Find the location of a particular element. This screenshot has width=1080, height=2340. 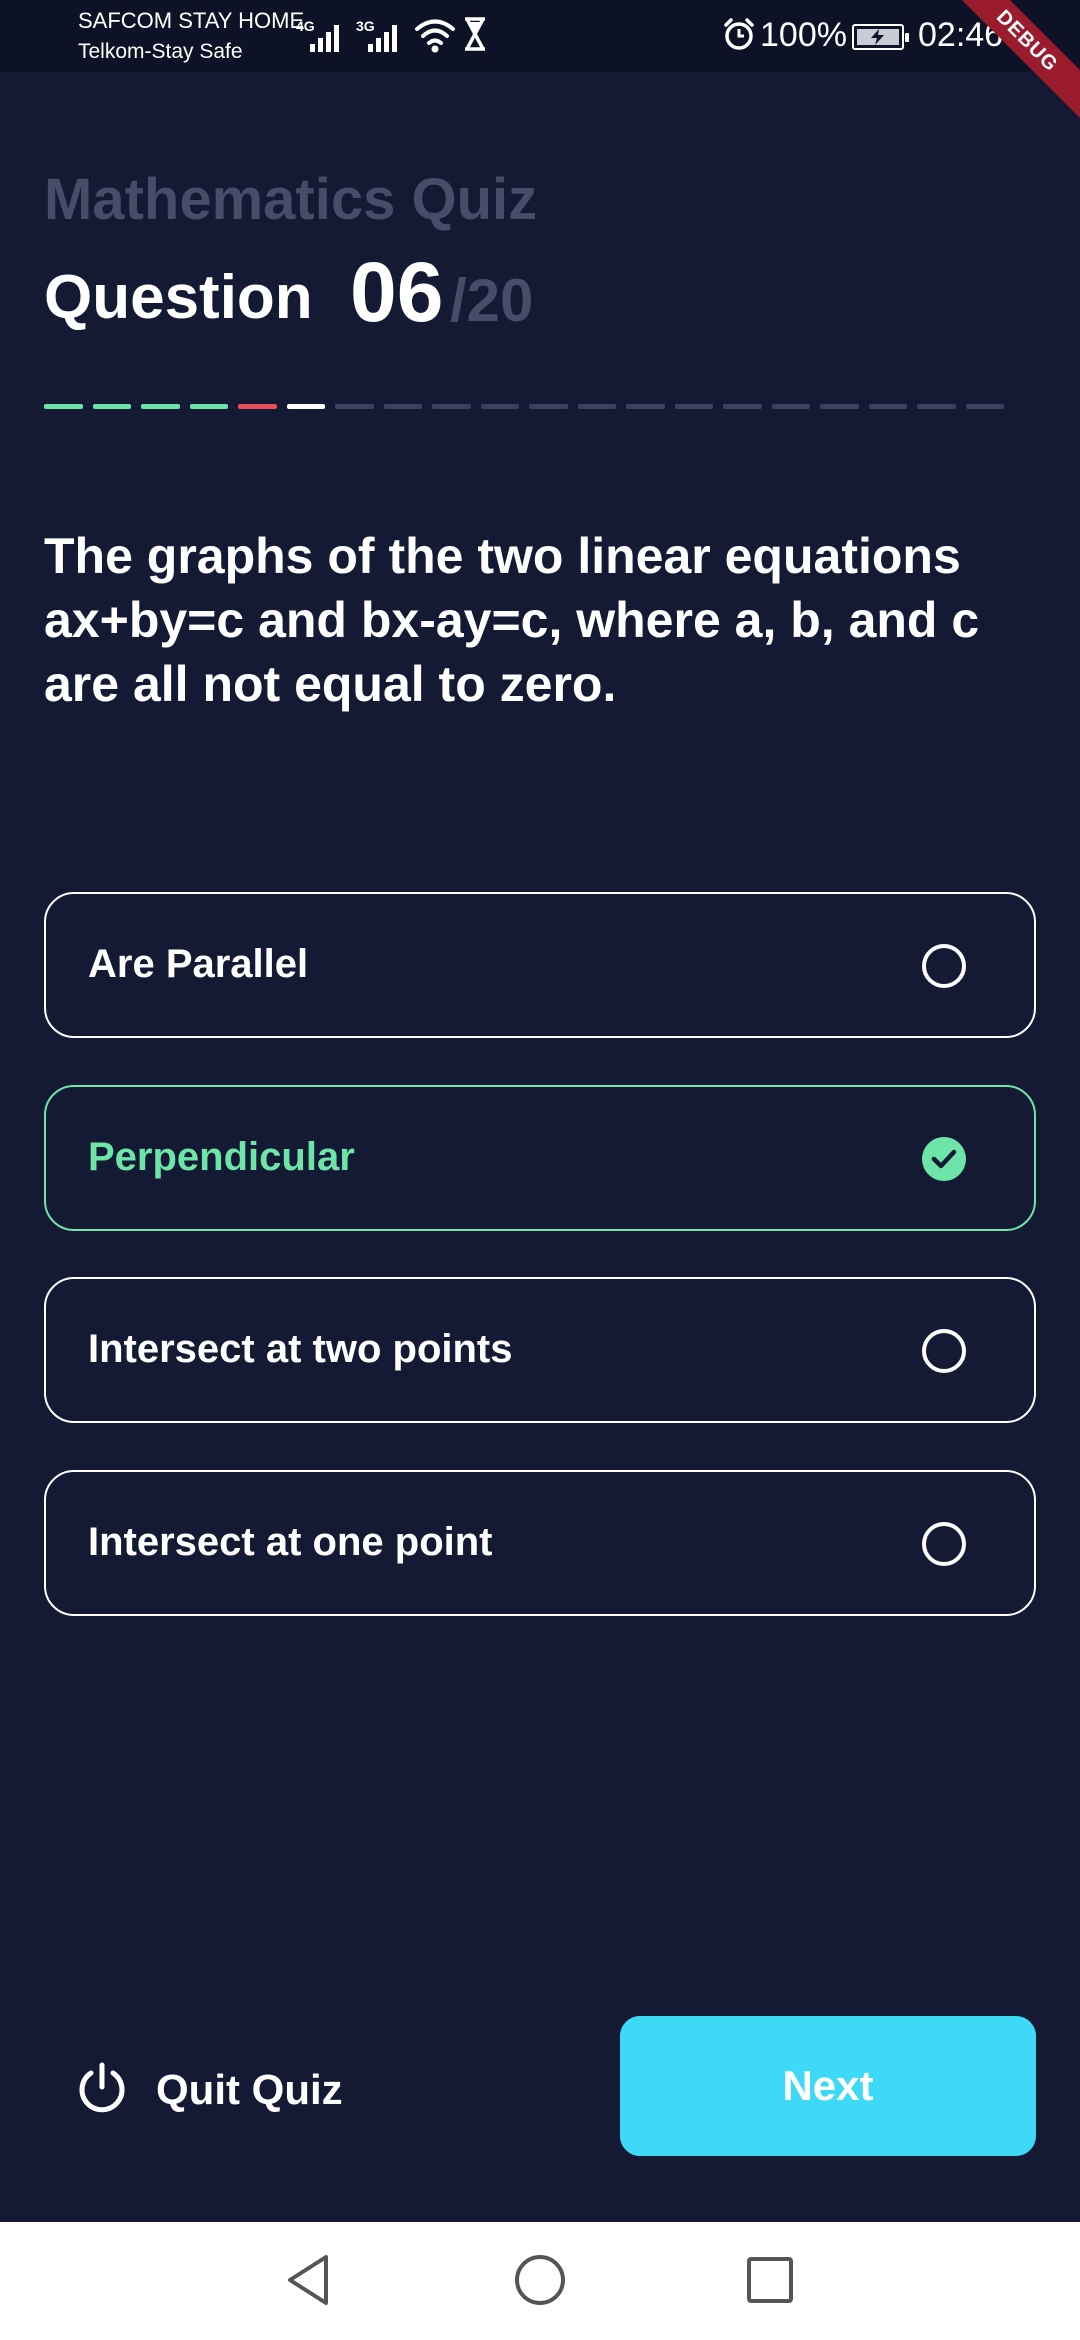

progress-segment-wrong is located at coordinates (257, 406).